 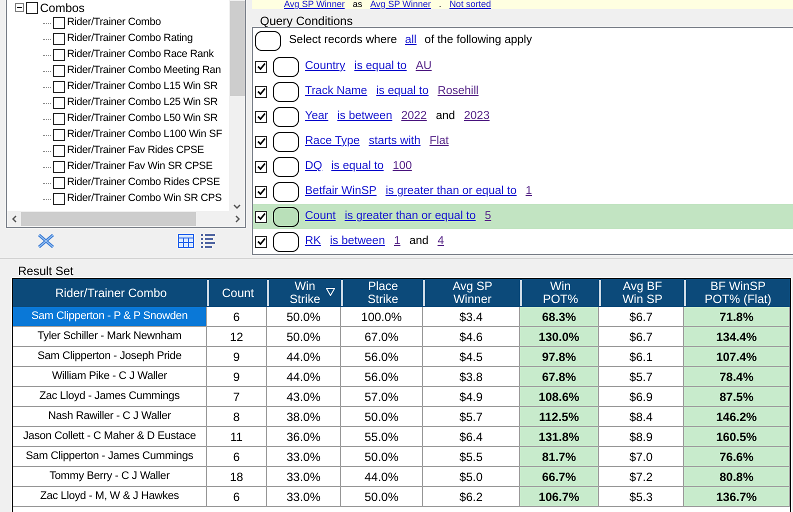 I want to click on tree-item: Rider/Trainer Combo Rating, so click(x=130, y=39).